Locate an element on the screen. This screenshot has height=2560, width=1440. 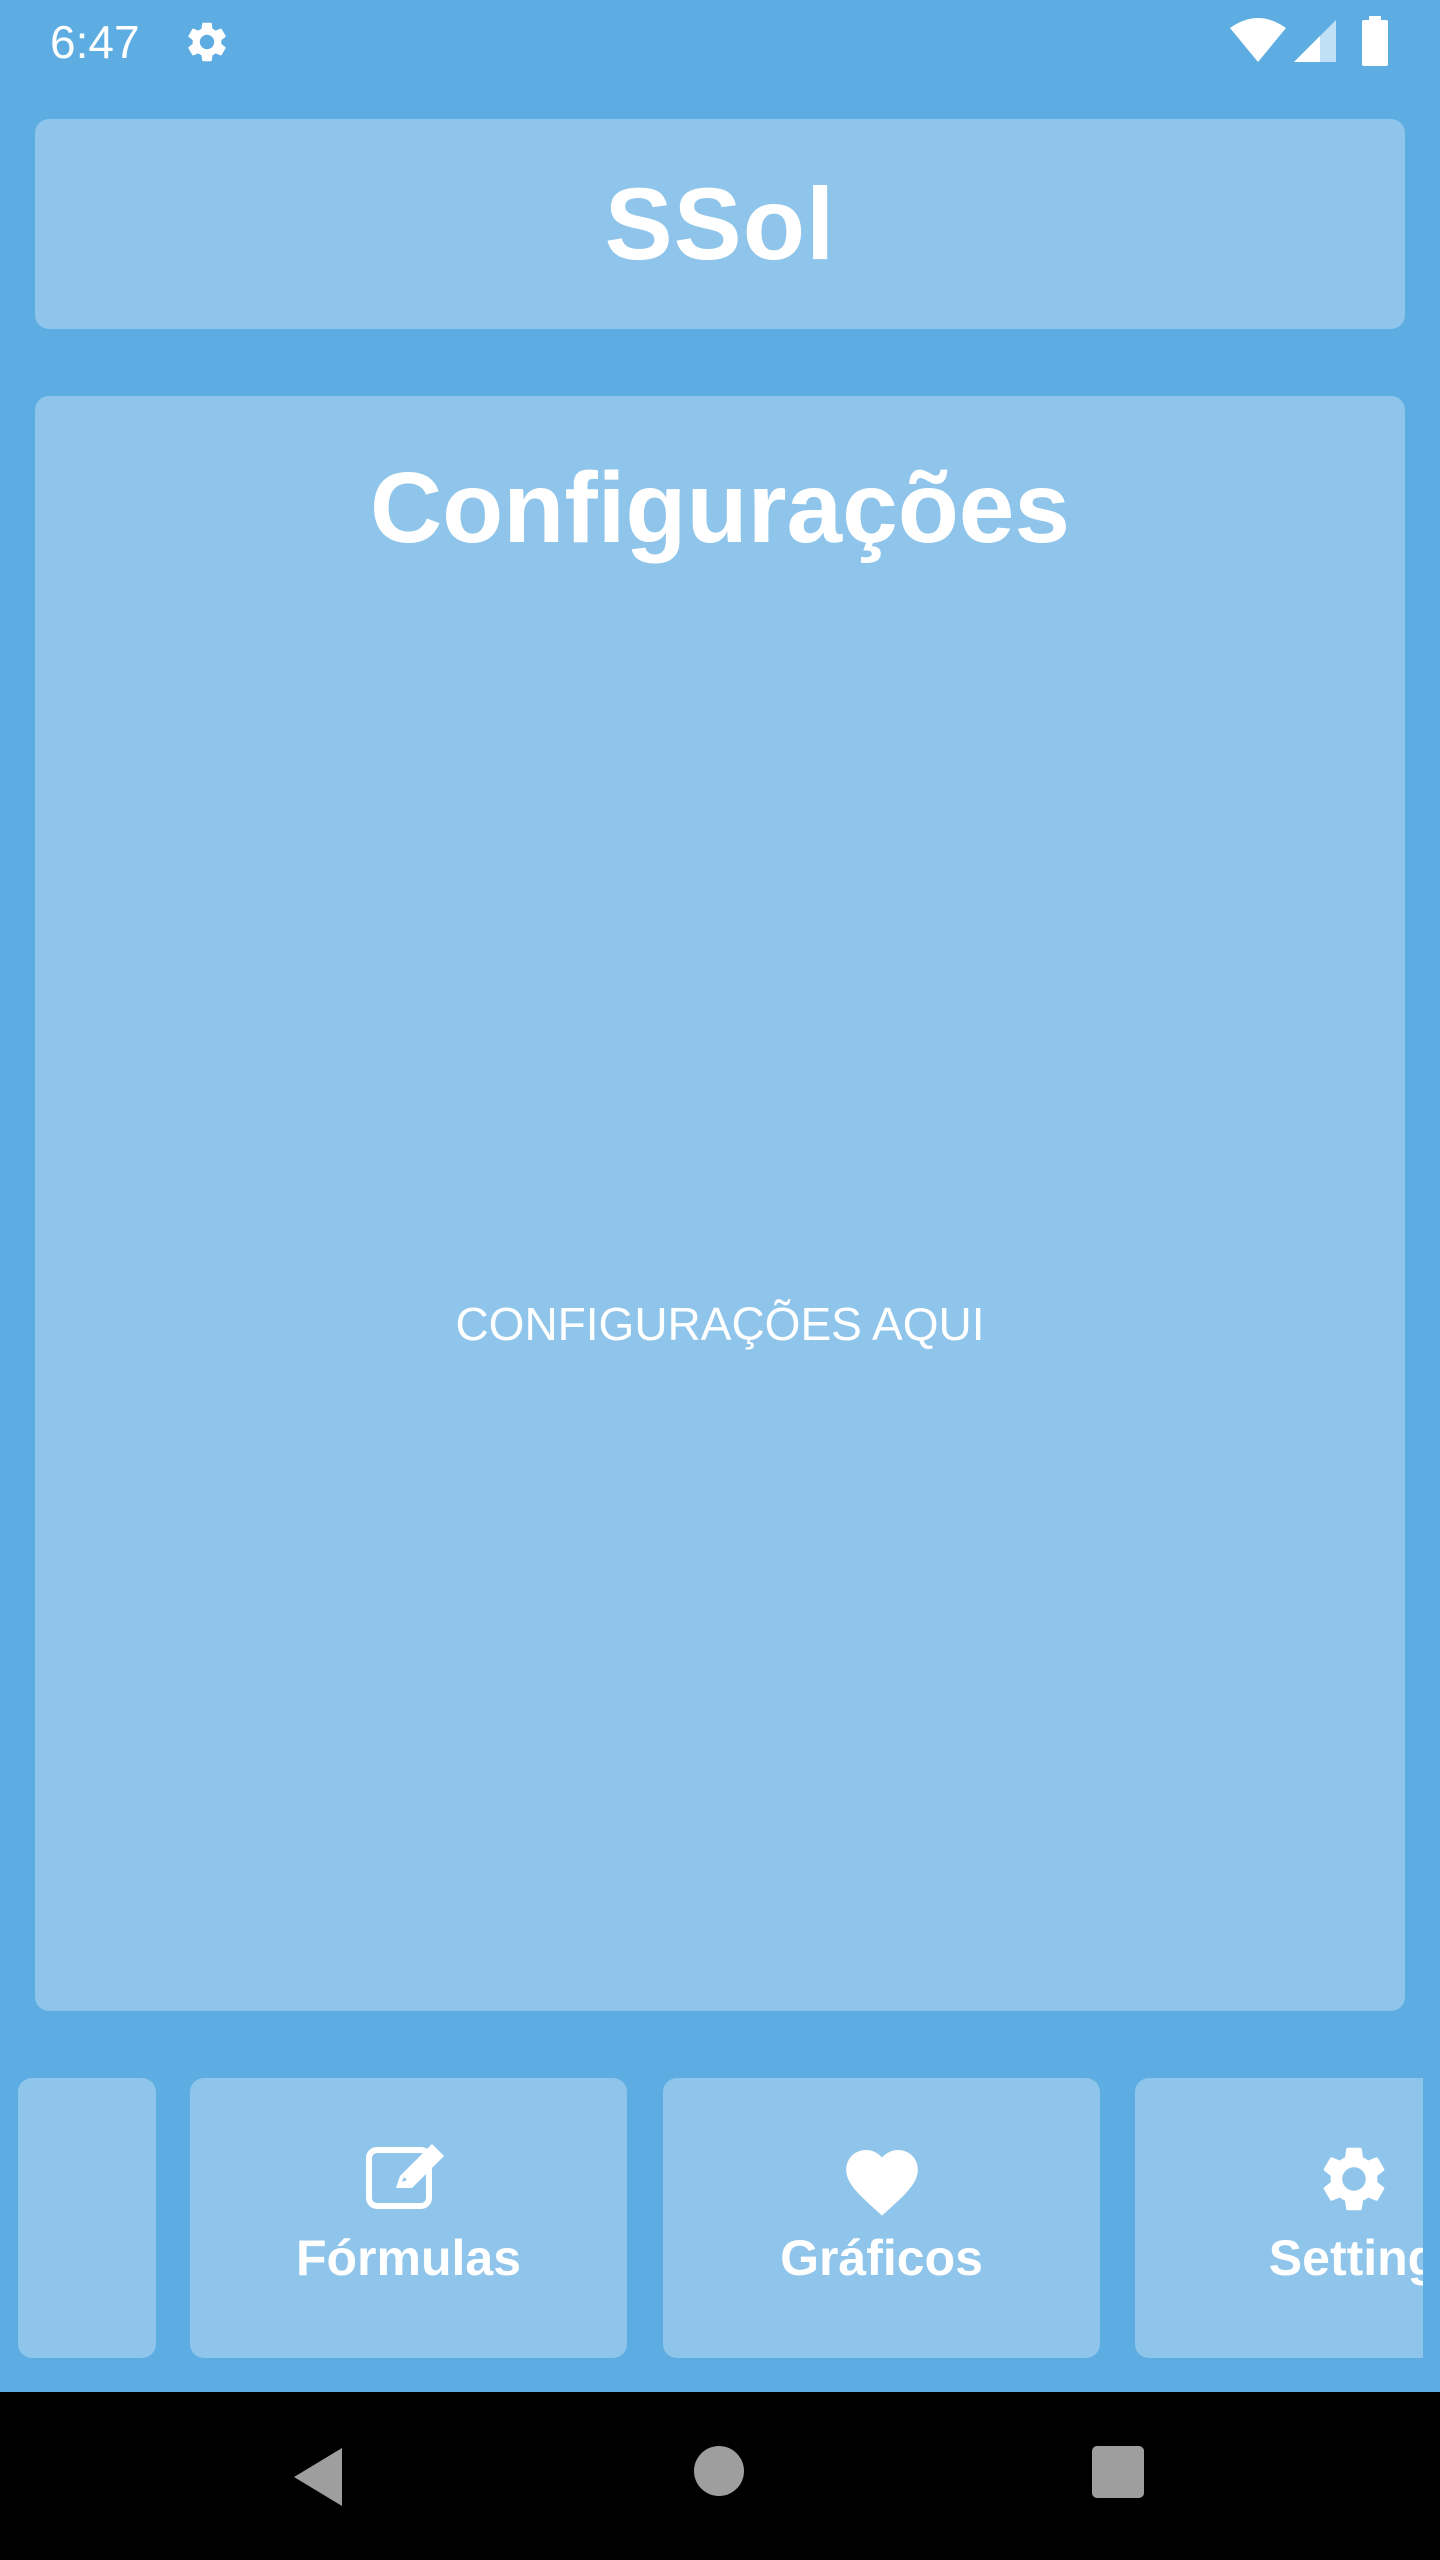
wifi-icon is located at coordinates (1258, 40).